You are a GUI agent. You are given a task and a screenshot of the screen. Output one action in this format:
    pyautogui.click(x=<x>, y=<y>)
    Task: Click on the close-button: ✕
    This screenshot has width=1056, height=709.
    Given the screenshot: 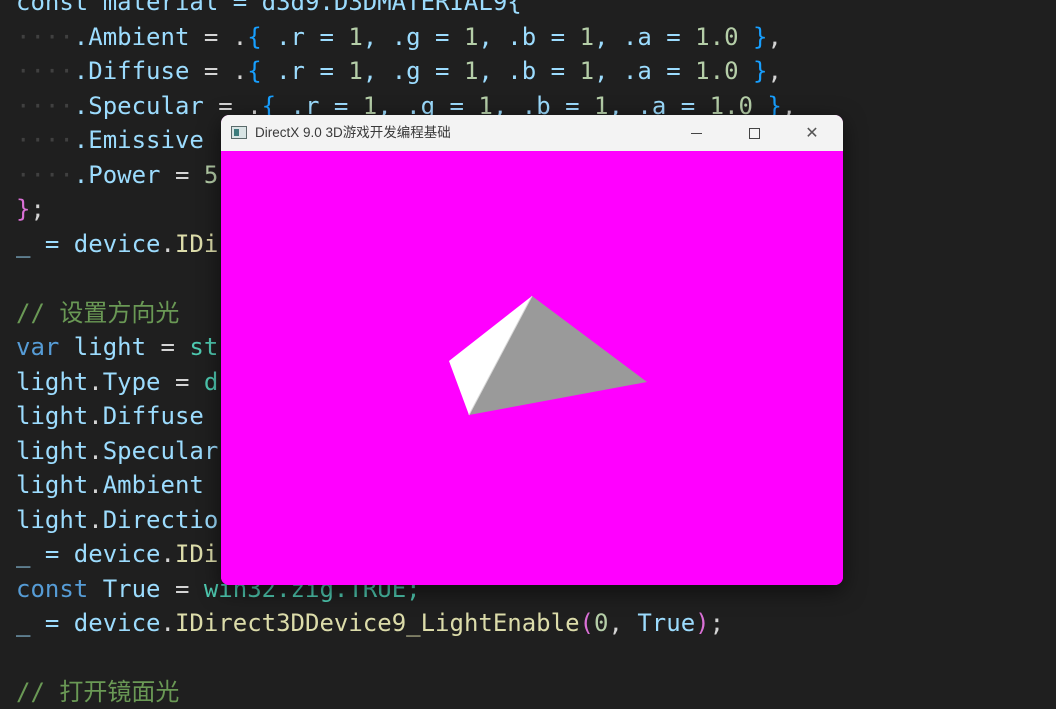 What is the action you would take?
    pyautogui.click(x=812, y=133)
    